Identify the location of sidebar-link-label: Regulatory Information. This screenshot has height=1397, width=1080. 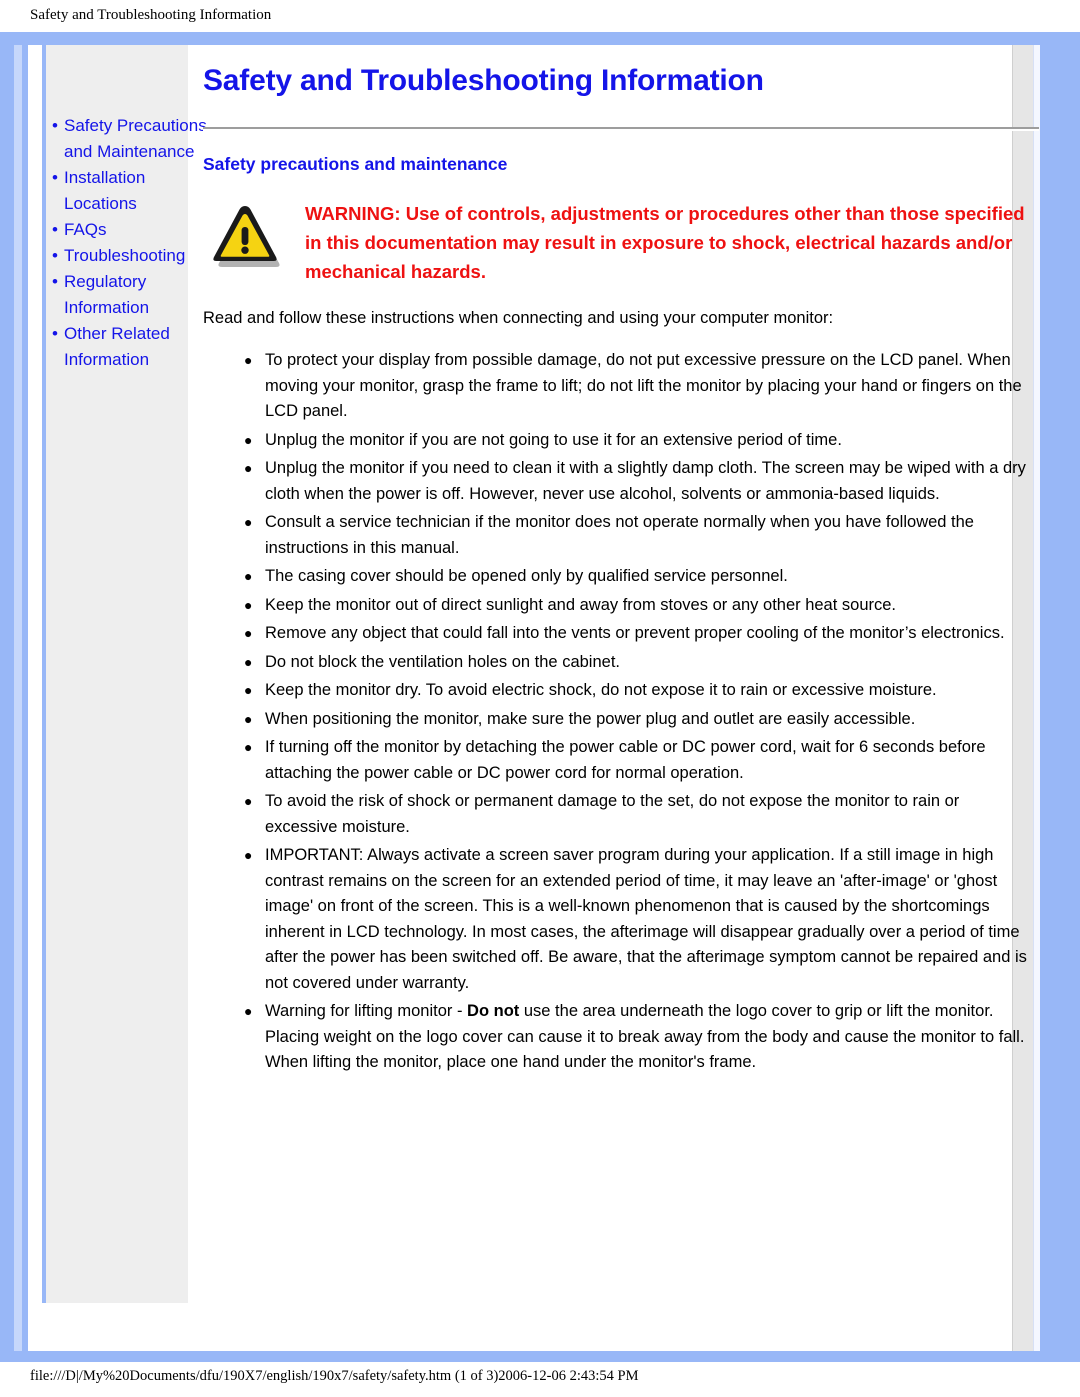
(106, 294).